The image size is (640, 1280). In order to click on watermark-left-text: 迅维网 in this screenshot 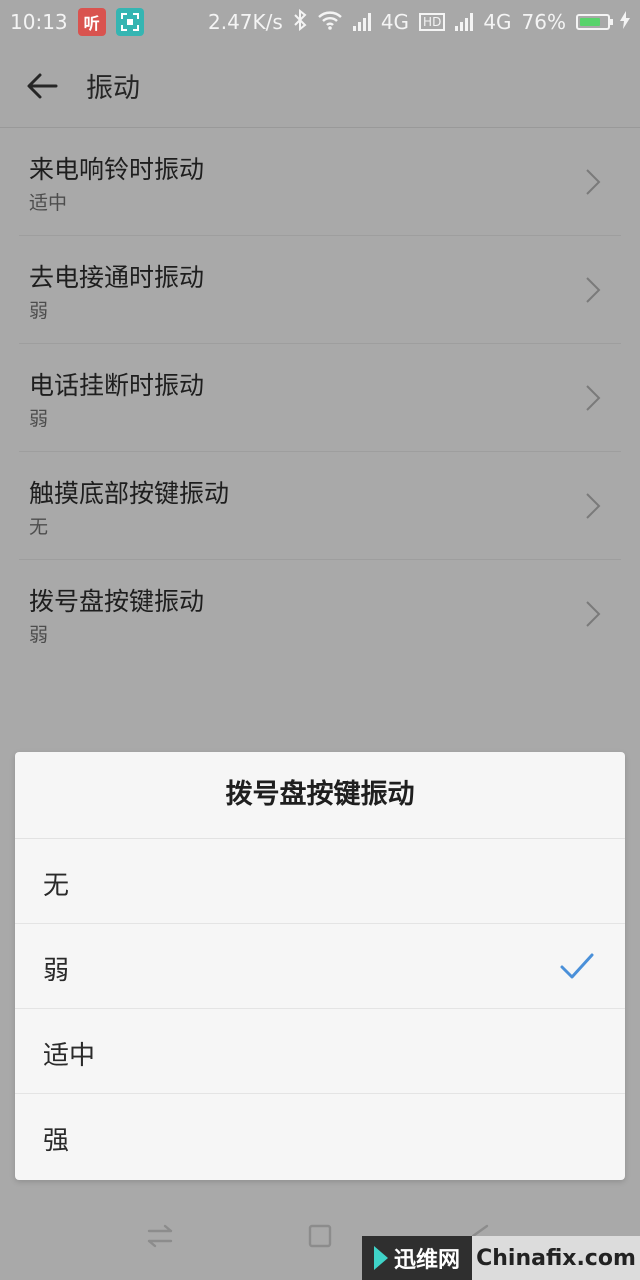, I will do `click(427, 1260)`.